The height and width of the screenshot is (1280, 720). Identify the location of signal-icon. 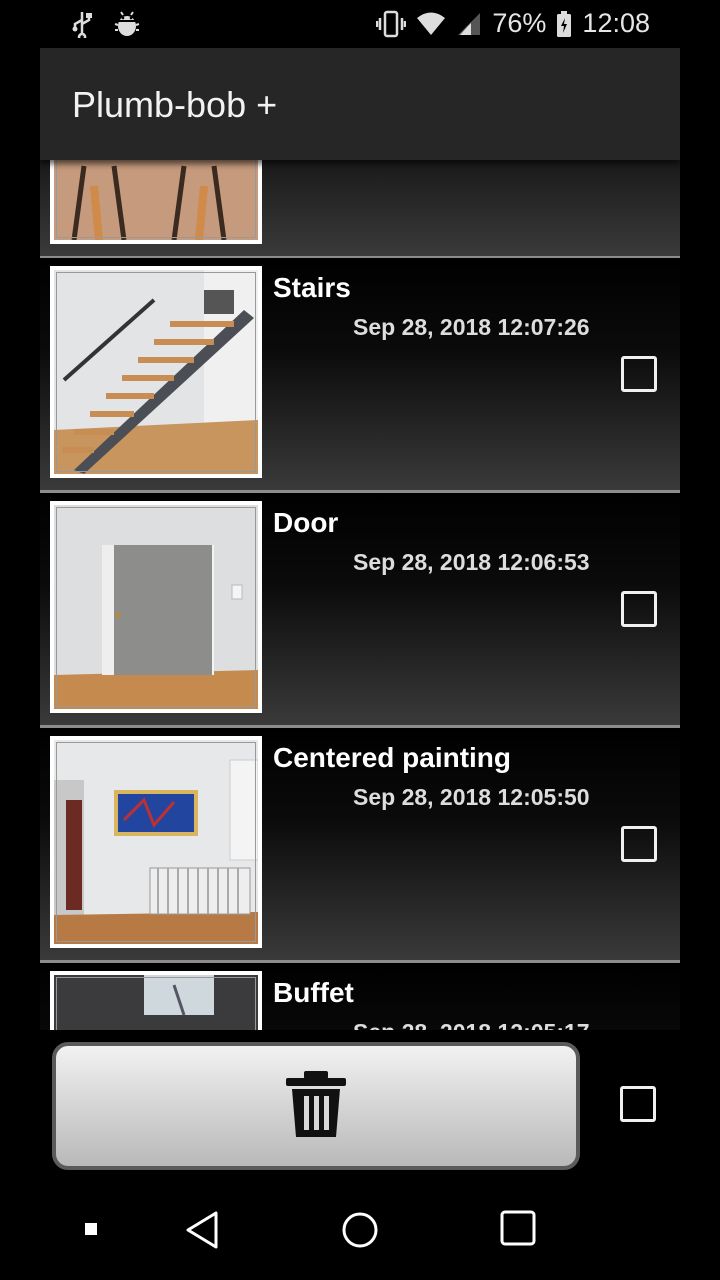
(469, 24).